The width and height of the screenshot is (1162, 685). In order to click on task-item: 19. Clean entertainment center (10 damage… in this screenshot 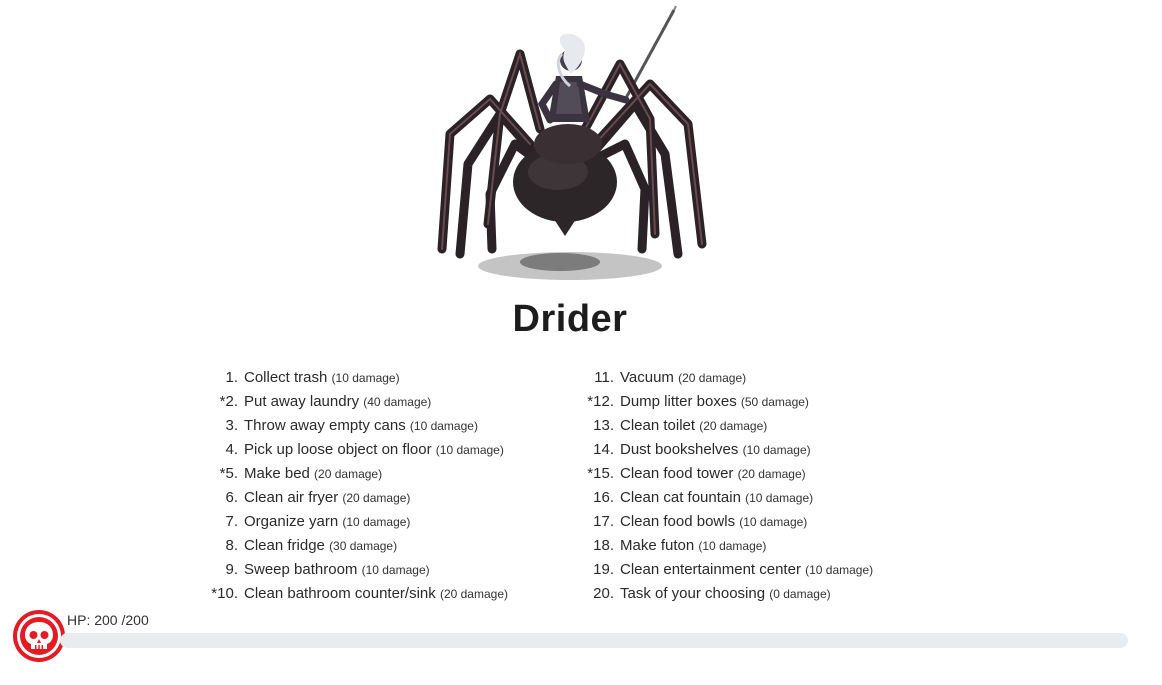, I will do `click(772, 570)`.